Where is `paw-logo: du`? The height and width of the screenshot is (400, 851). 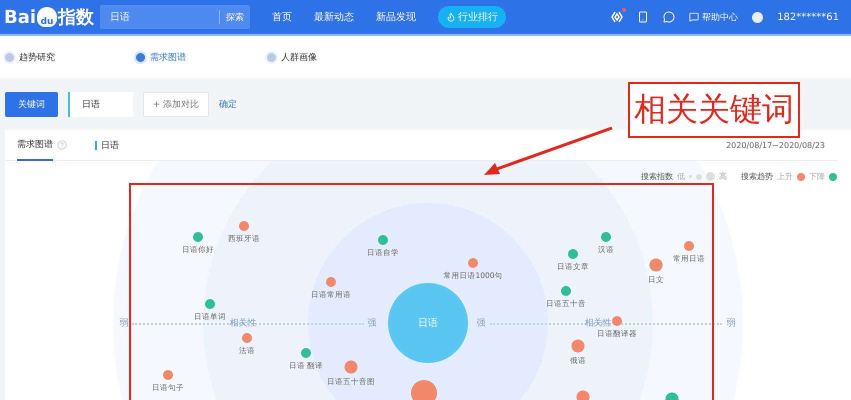 paw-logo: du is located at coordinates (47, 17).